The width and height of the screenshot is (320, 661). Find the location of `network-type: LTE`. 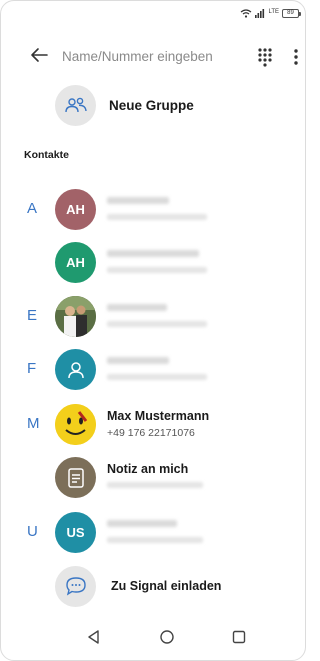

network-type: LTE is located at coordinates (273, 11).